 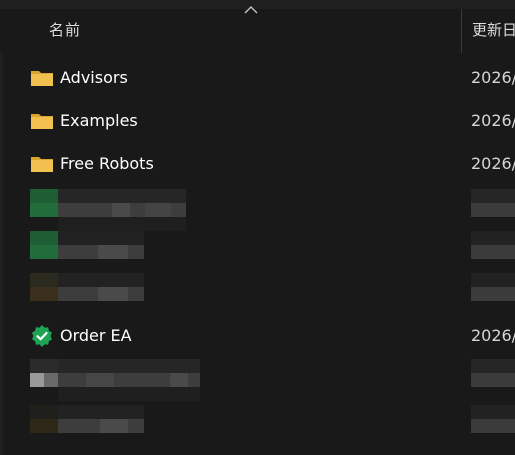 I want to click on file-name: Order EA, so click(x=96, y=335).